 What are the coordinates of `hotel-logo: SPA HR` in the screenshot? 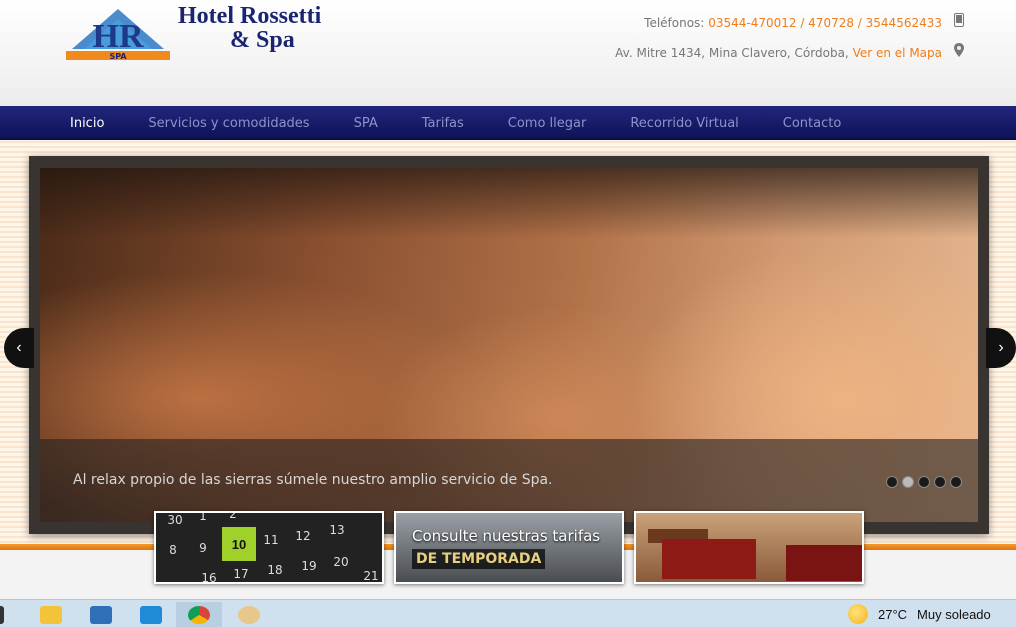 It's located at (118, 33).